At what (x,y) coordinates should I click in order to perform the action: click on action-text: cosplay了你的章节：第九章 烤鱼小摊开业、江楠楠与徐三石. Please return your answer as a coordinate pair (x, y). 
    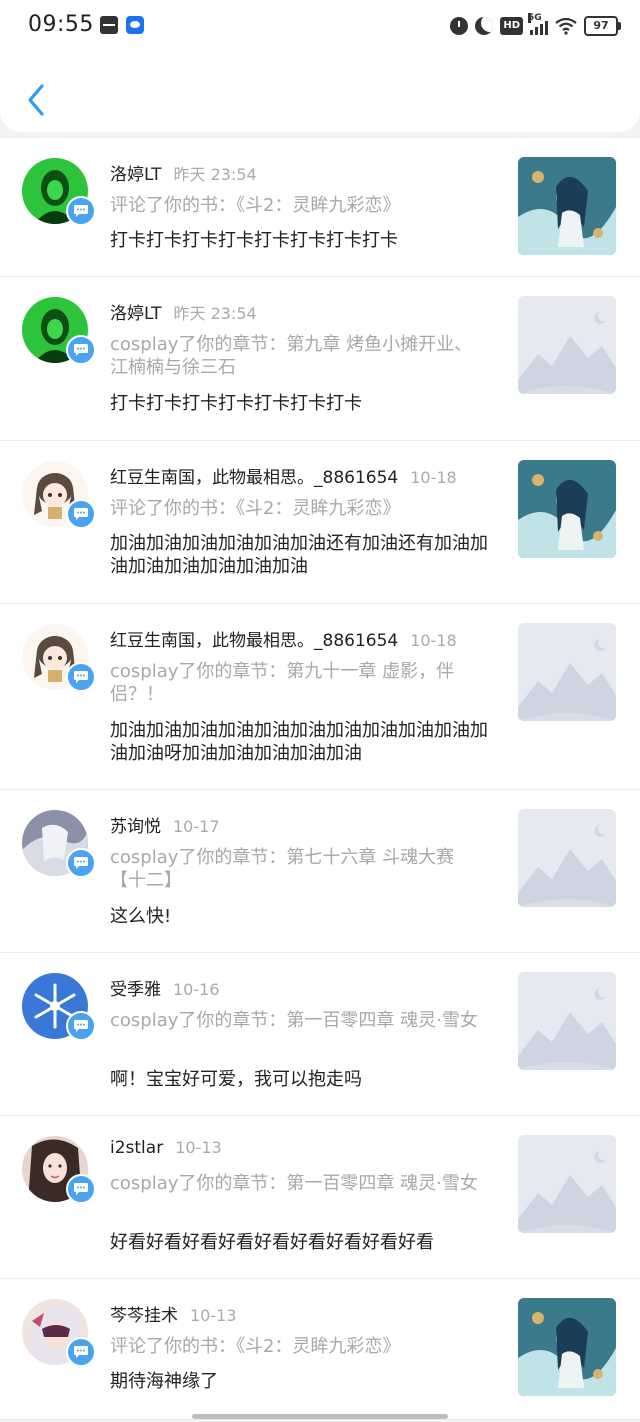
    Looking at the image, I should click on (291, 356).